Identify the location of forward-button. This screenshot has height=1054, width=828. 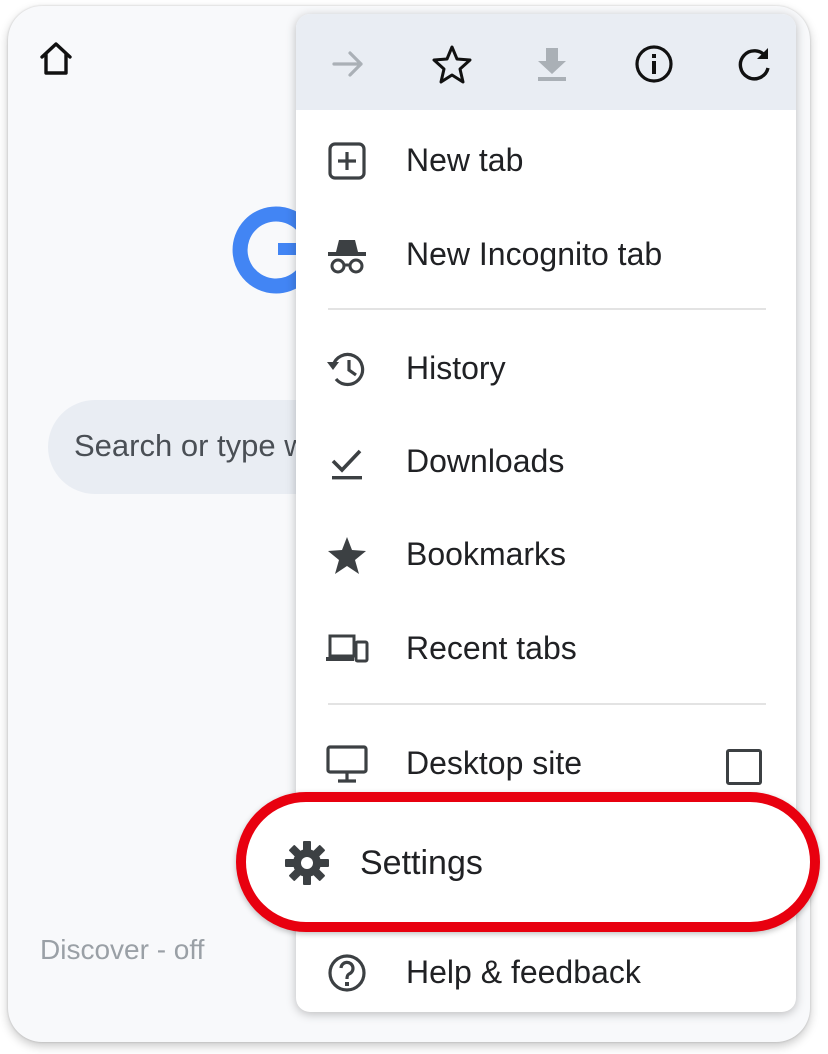
(348, 64).